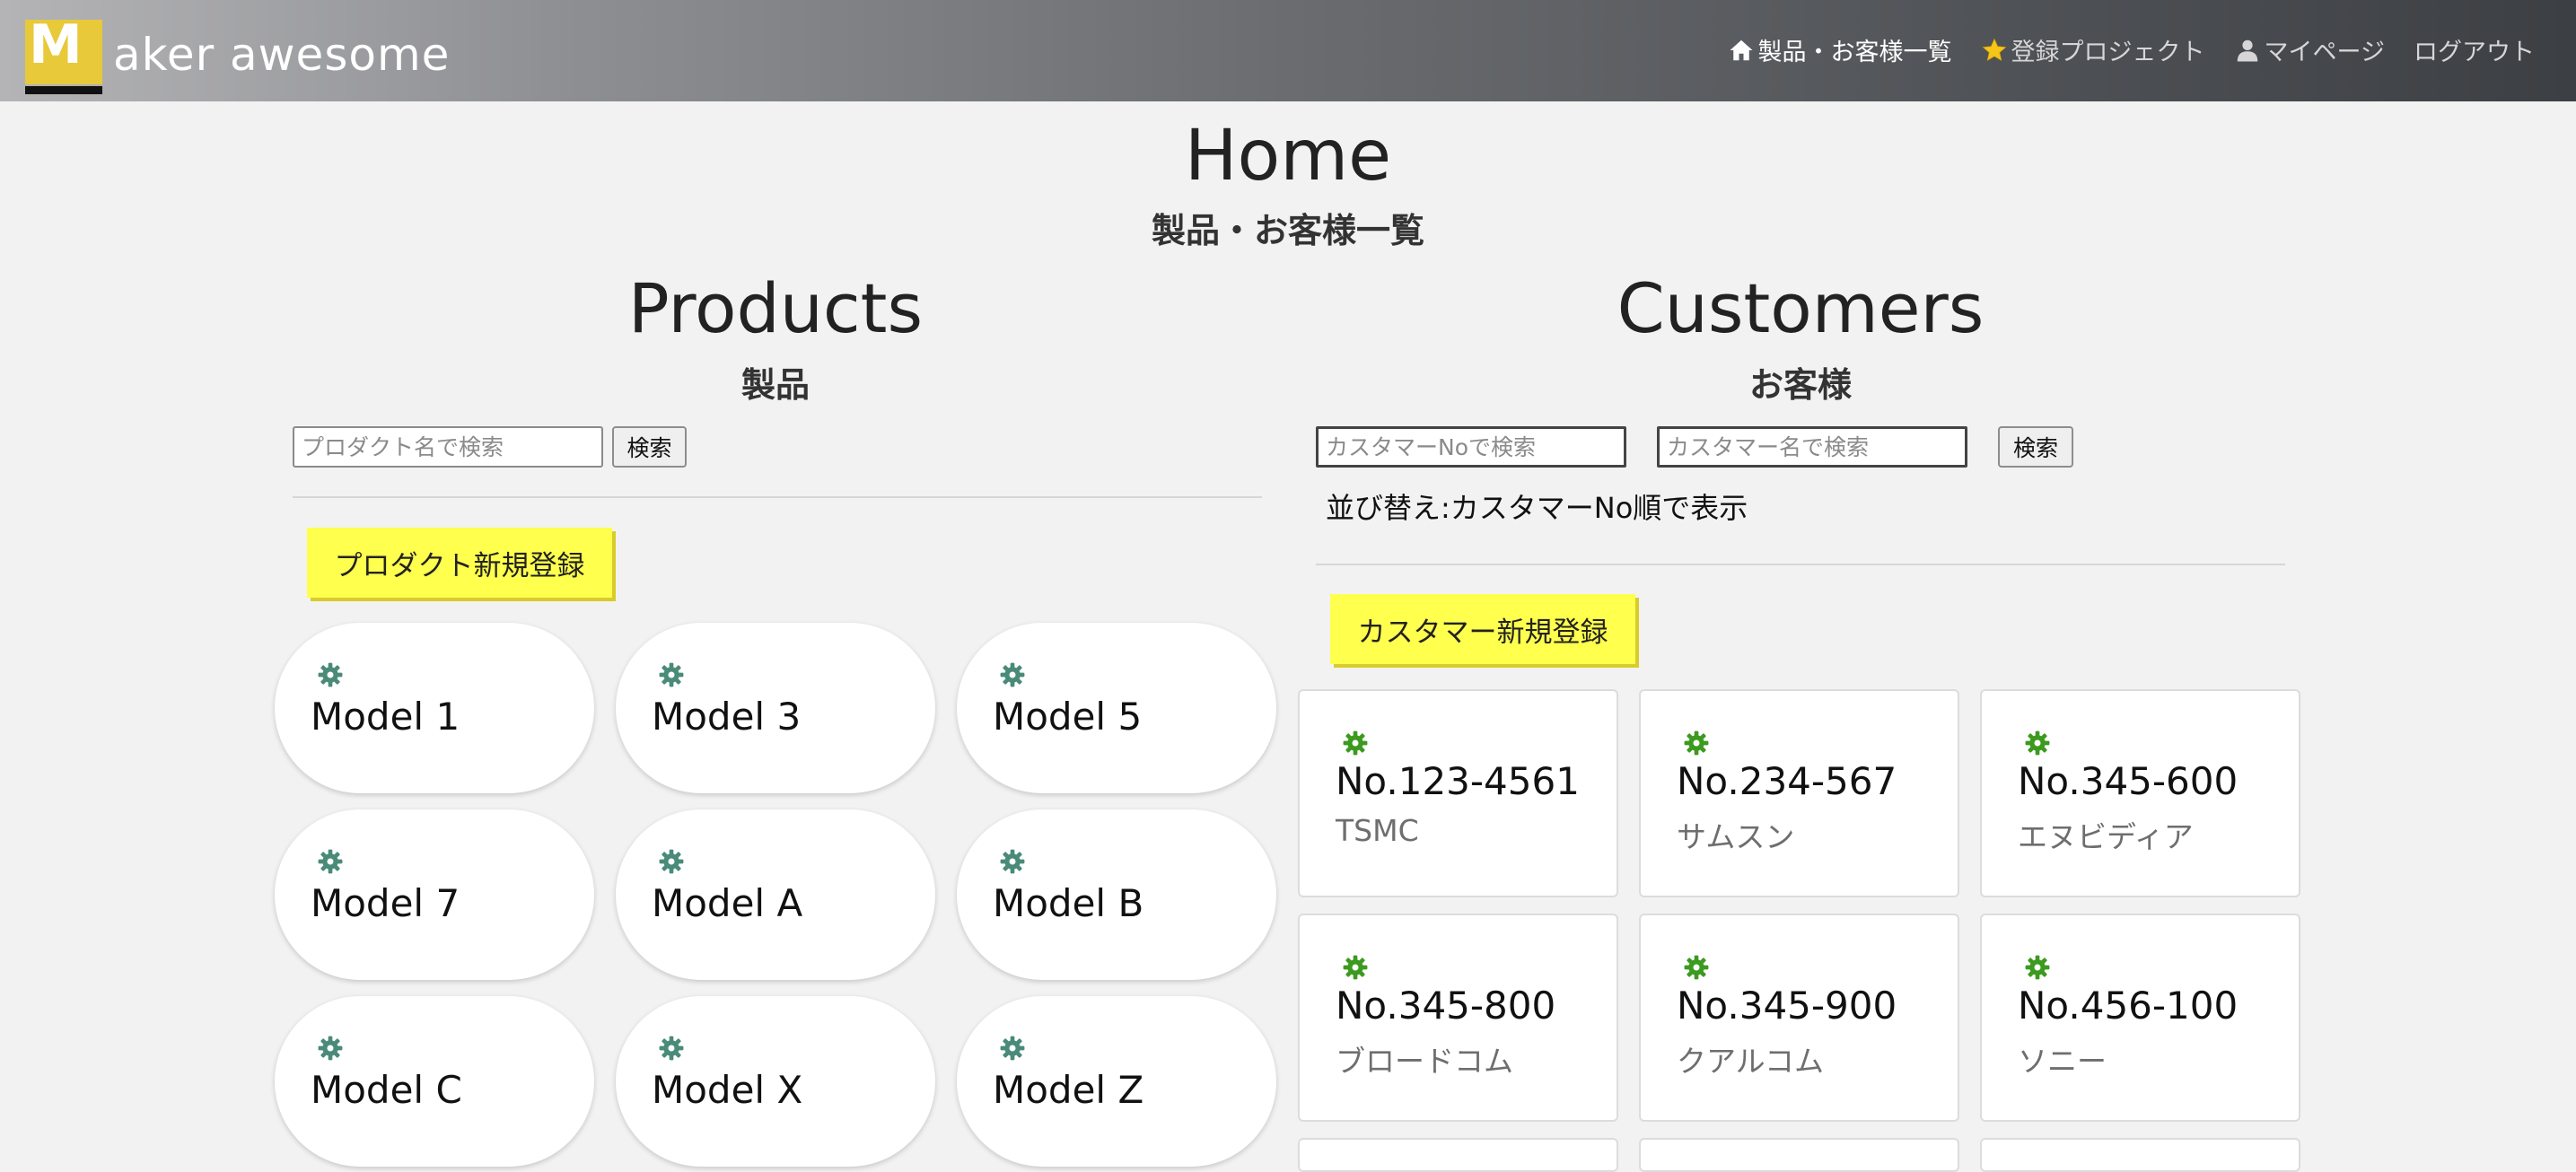  I want to click on product-name: Model 1, so click(385, 717).